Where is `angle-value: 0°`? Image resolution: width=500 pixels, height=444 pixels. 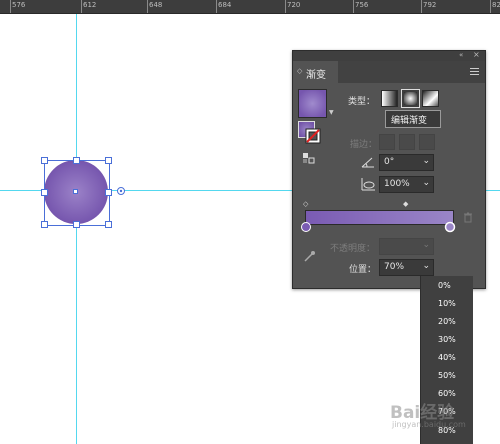
angle-value: 0° is located at coordinates (389, 162).